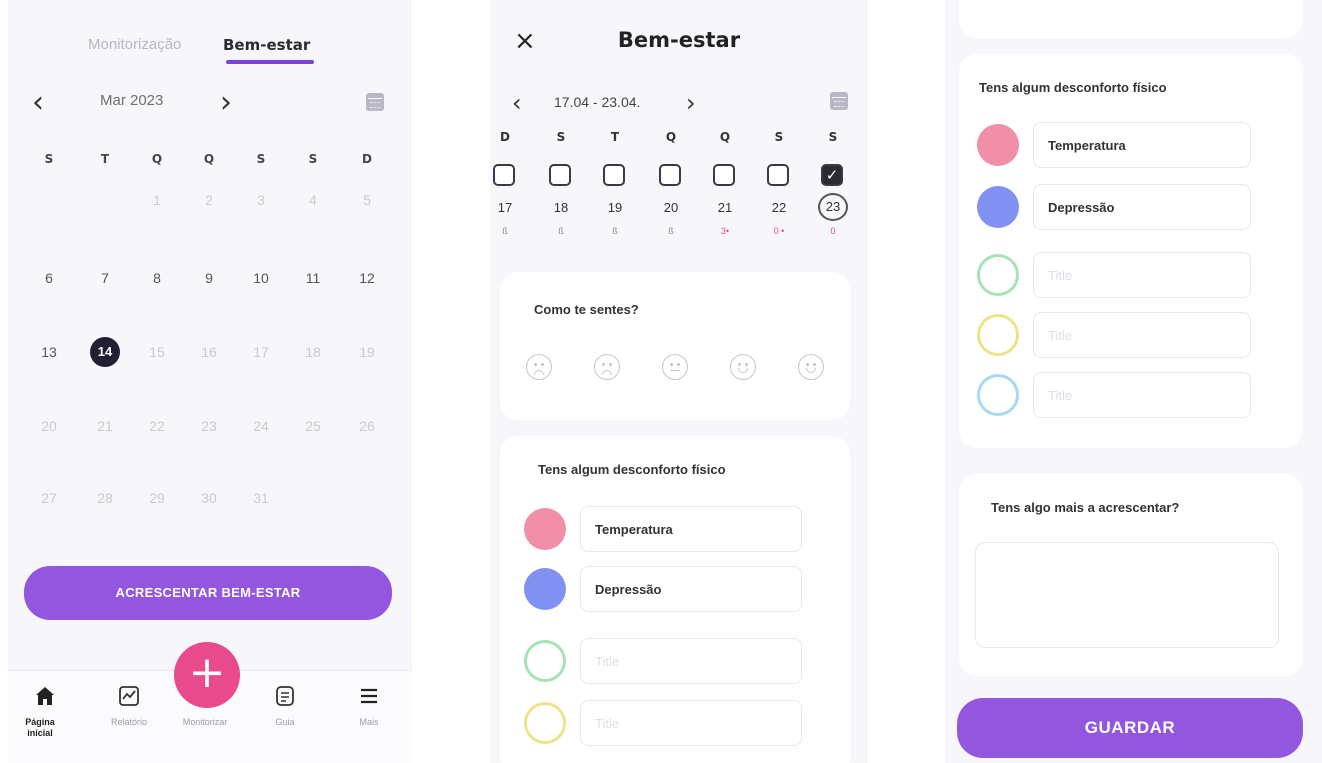  What do you see at coordinates (45, 696) in the screenshot?
I see `home-icon` at bounding box center [45, 696].